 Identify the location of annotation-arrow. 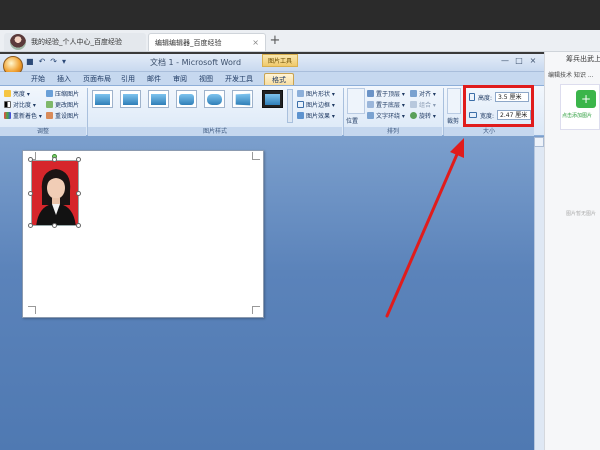
(424, 228).